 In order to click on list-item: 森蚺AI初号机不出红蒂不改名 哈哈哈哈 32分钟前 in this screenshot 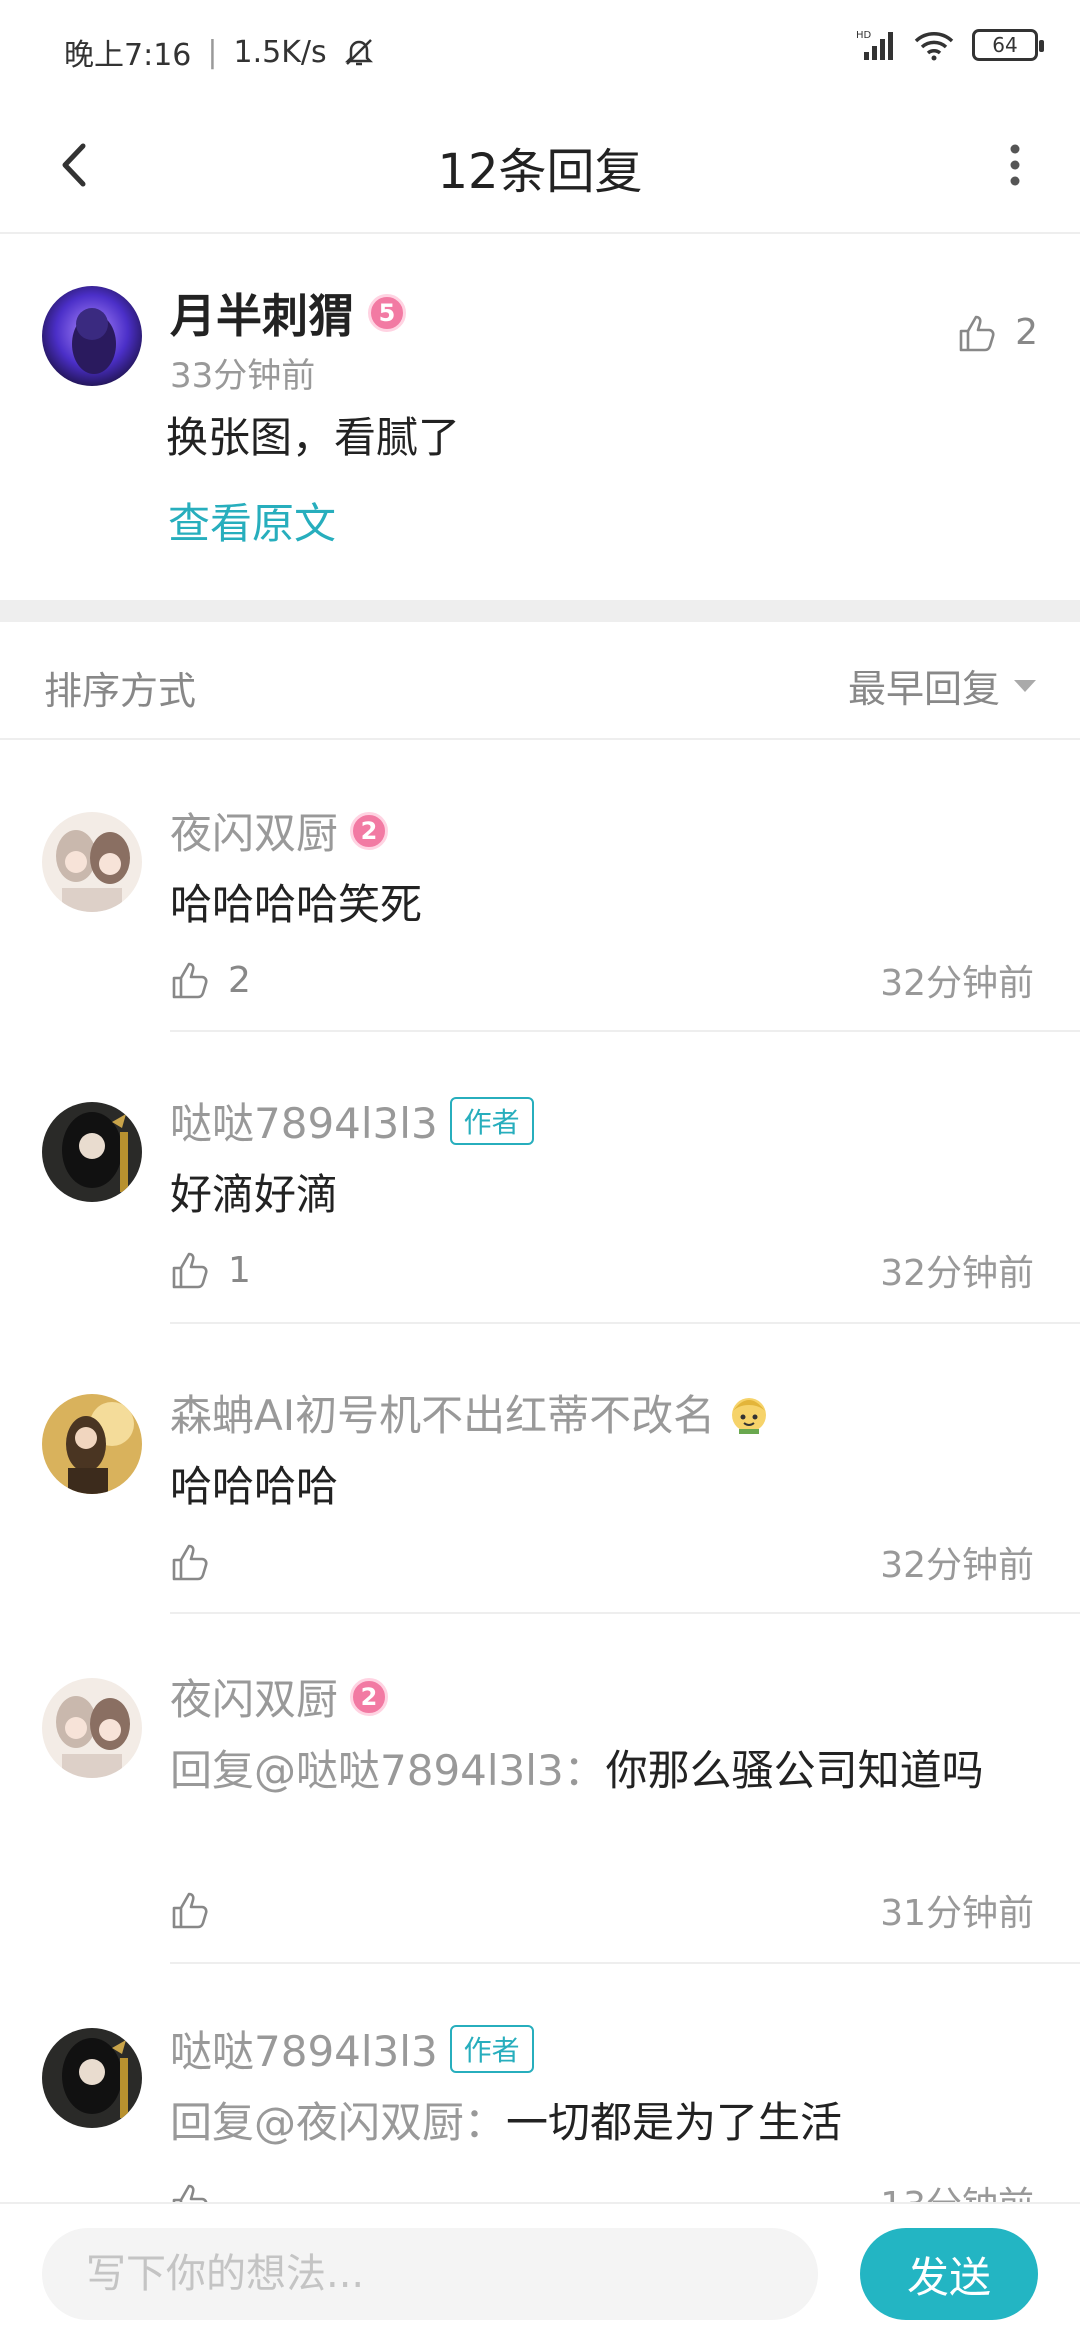, I will do `click(540, 1469)`.